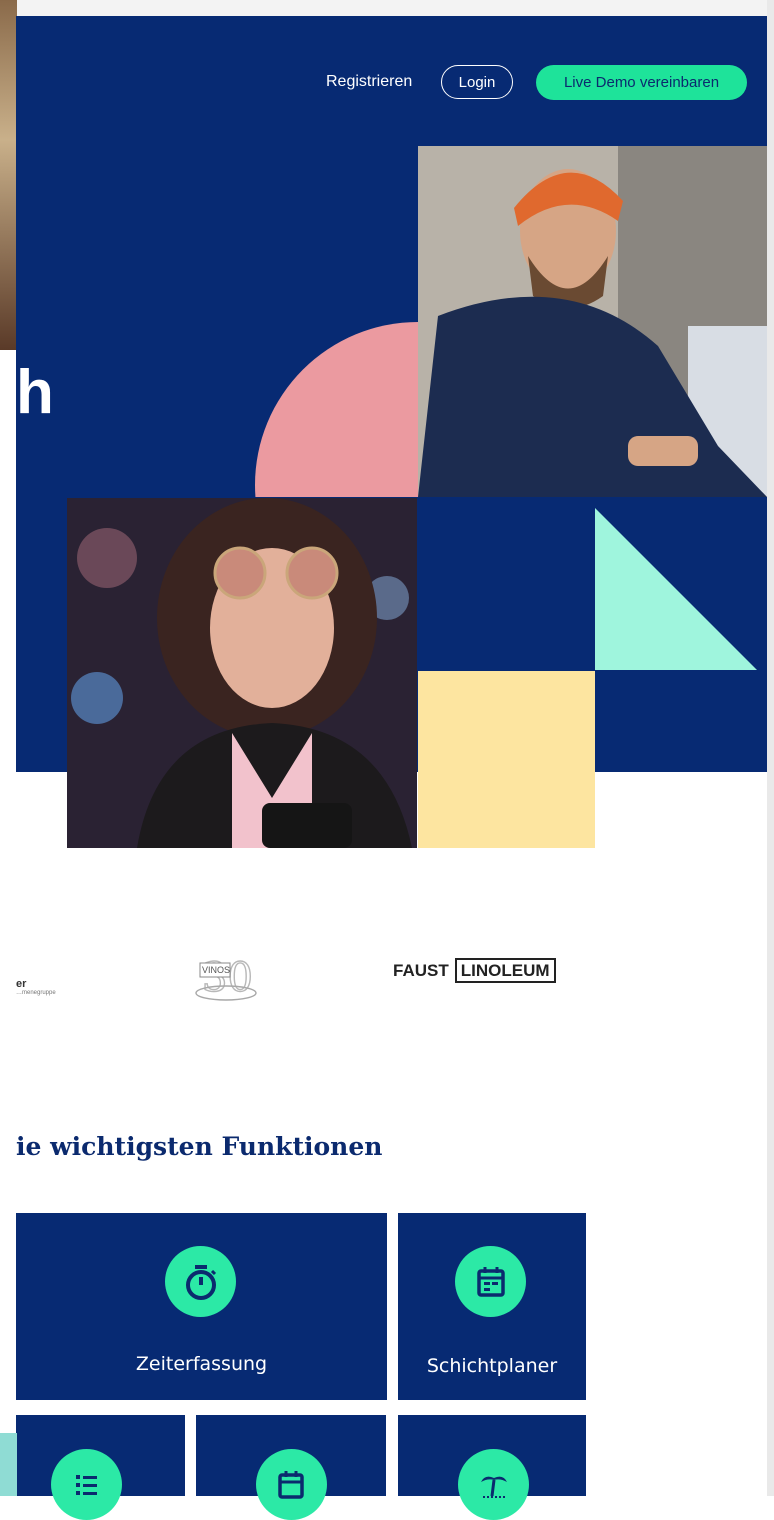 Image resolution: width=774 pixels, height=1520 pixels. I want to click on faust-linoleum-logo: FAUST LINOLEUM, so click(474, 970).